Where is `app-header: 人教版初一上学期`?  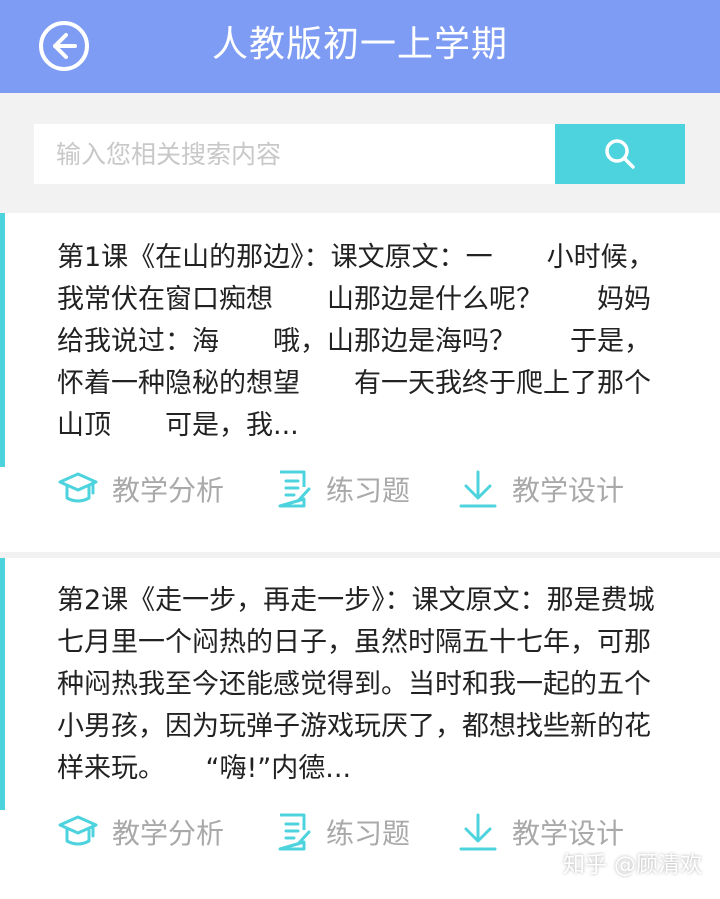
app-header: 人教版初一上学期 is located at coordinates (360, 46).